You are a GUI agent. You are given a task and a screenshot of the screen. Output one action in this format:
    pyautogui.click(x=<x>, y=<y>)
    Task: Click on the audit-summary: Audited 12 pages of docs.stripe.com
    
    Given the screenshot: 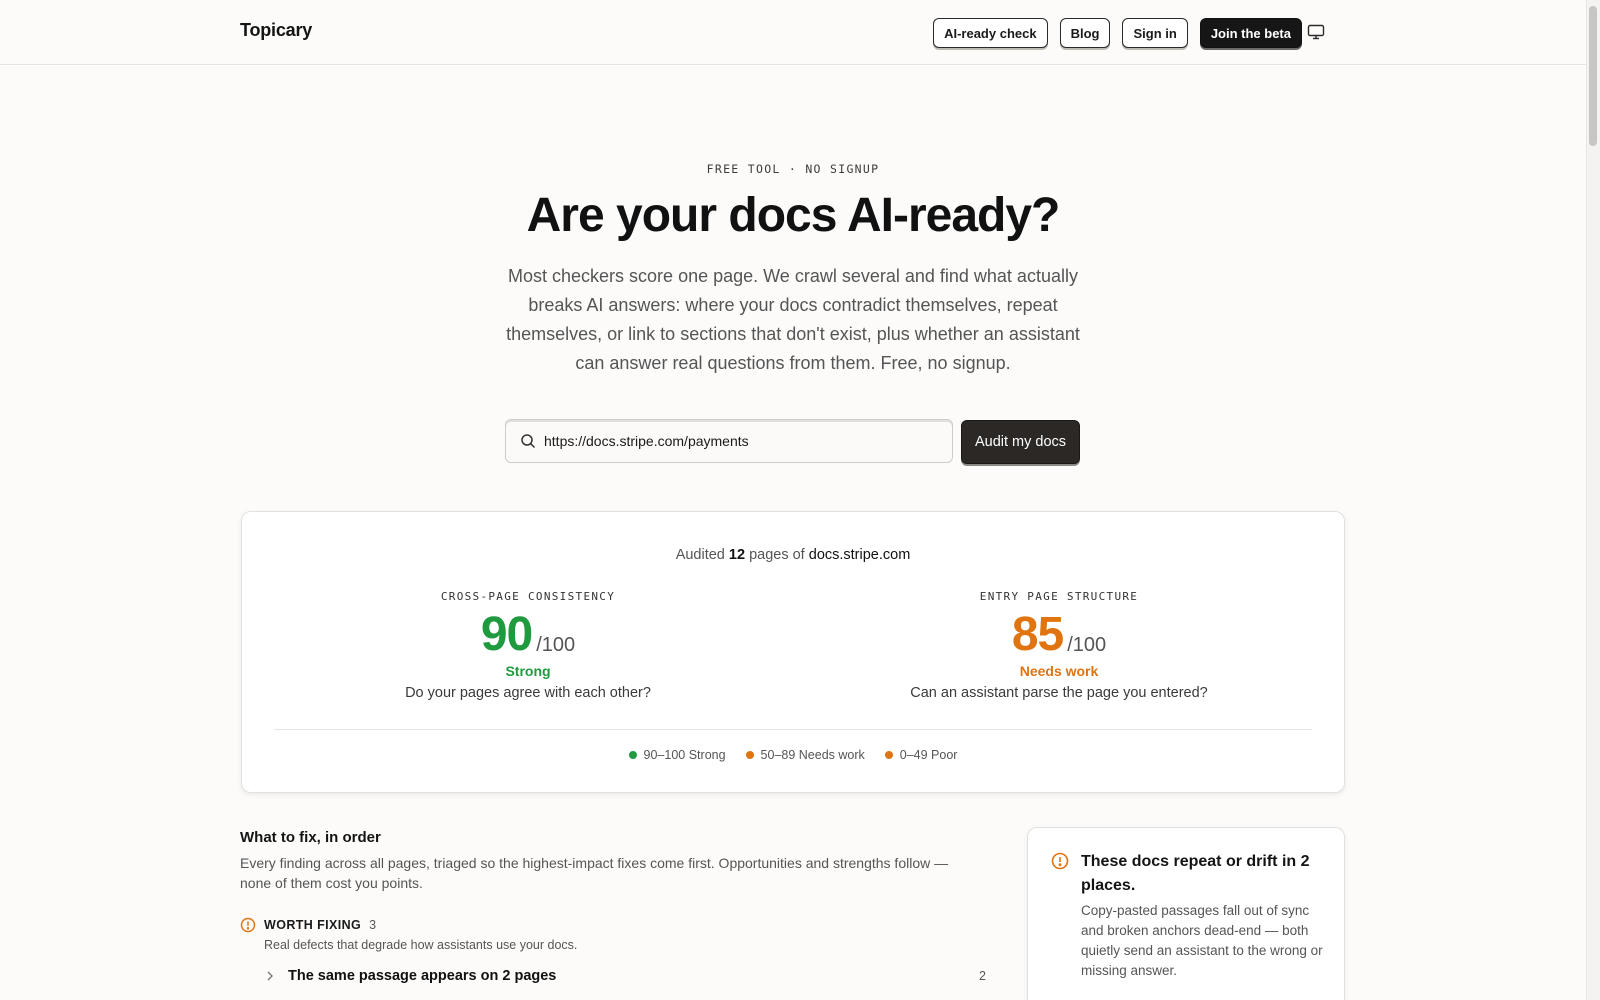 What is the action you would take?
    pyautogui.click(x=793, y=555)
    